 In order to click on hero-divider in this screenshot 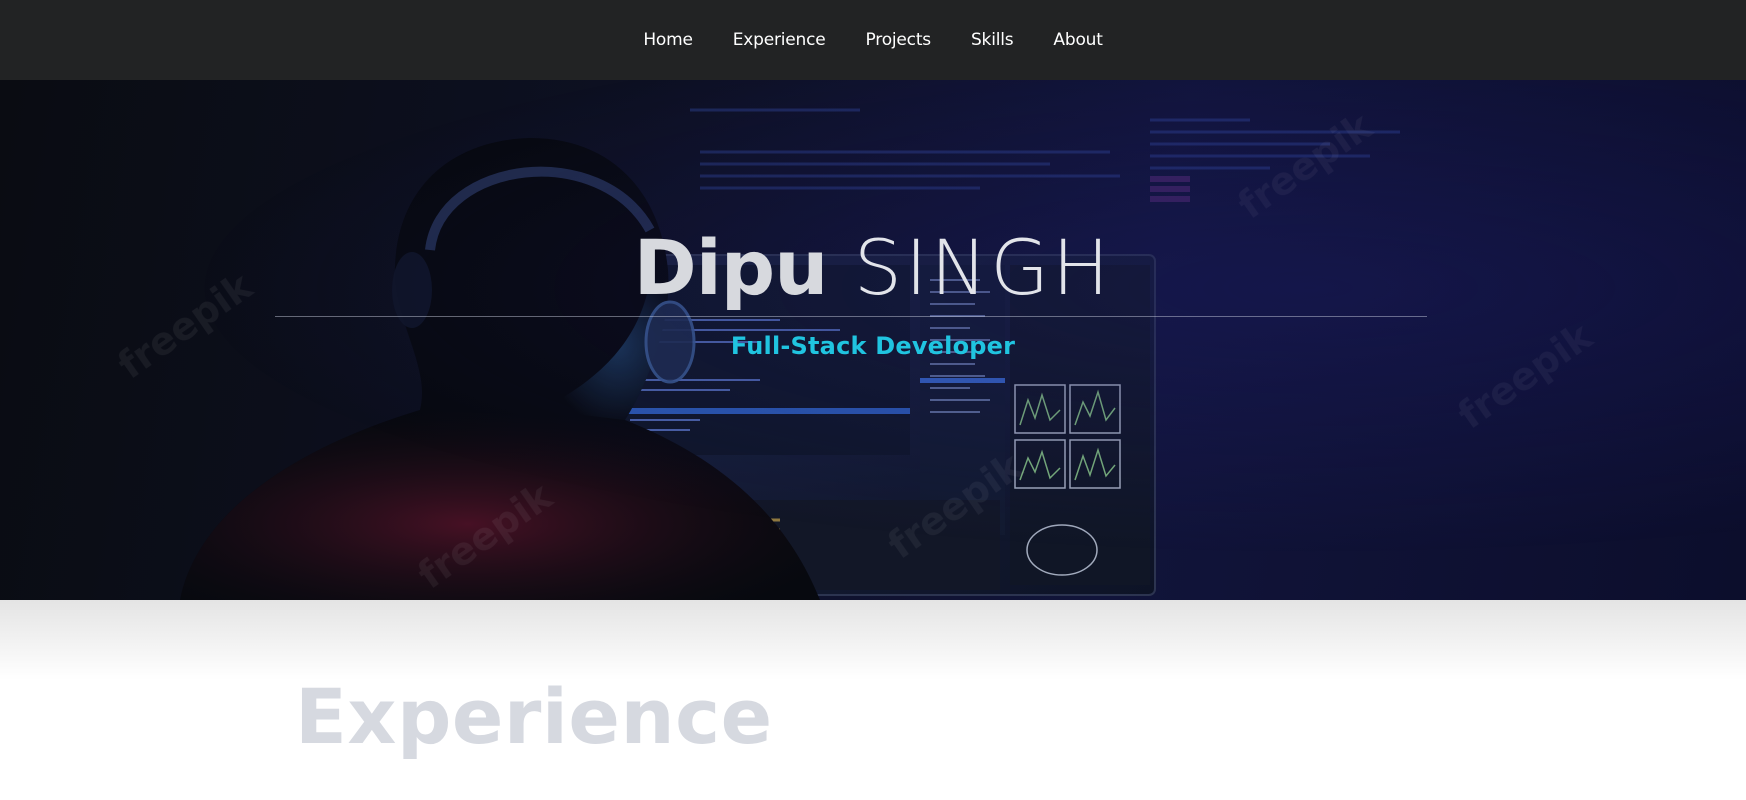, I will do `click(851, 316)`.